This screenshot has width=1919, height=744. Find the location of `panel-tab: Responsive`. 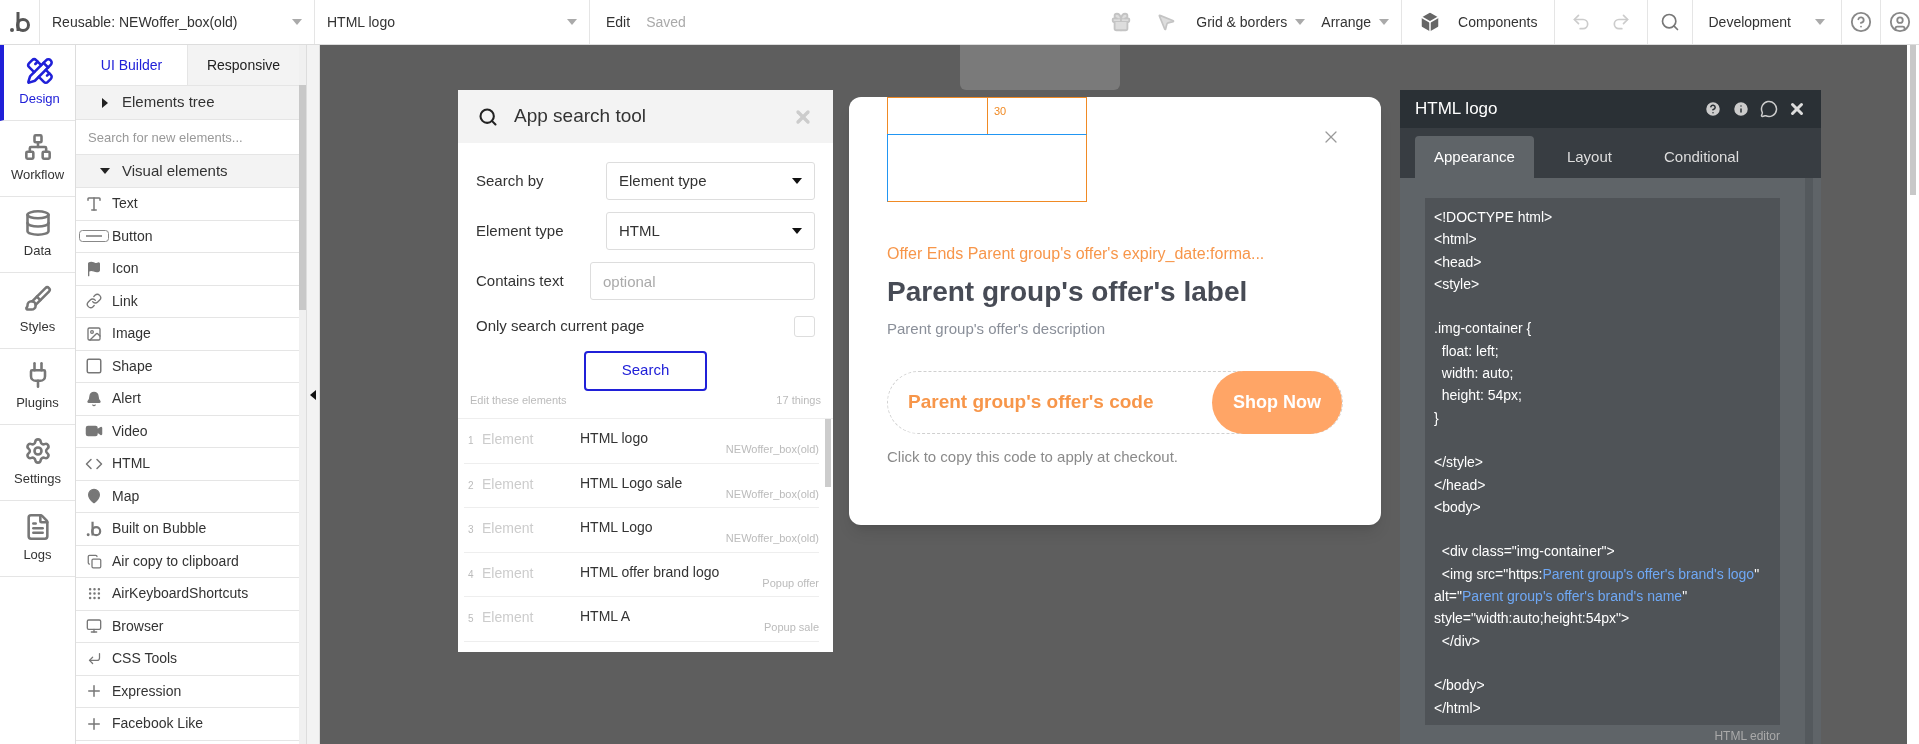

panel-tab: Responsive is located at coordinates (243, 65).